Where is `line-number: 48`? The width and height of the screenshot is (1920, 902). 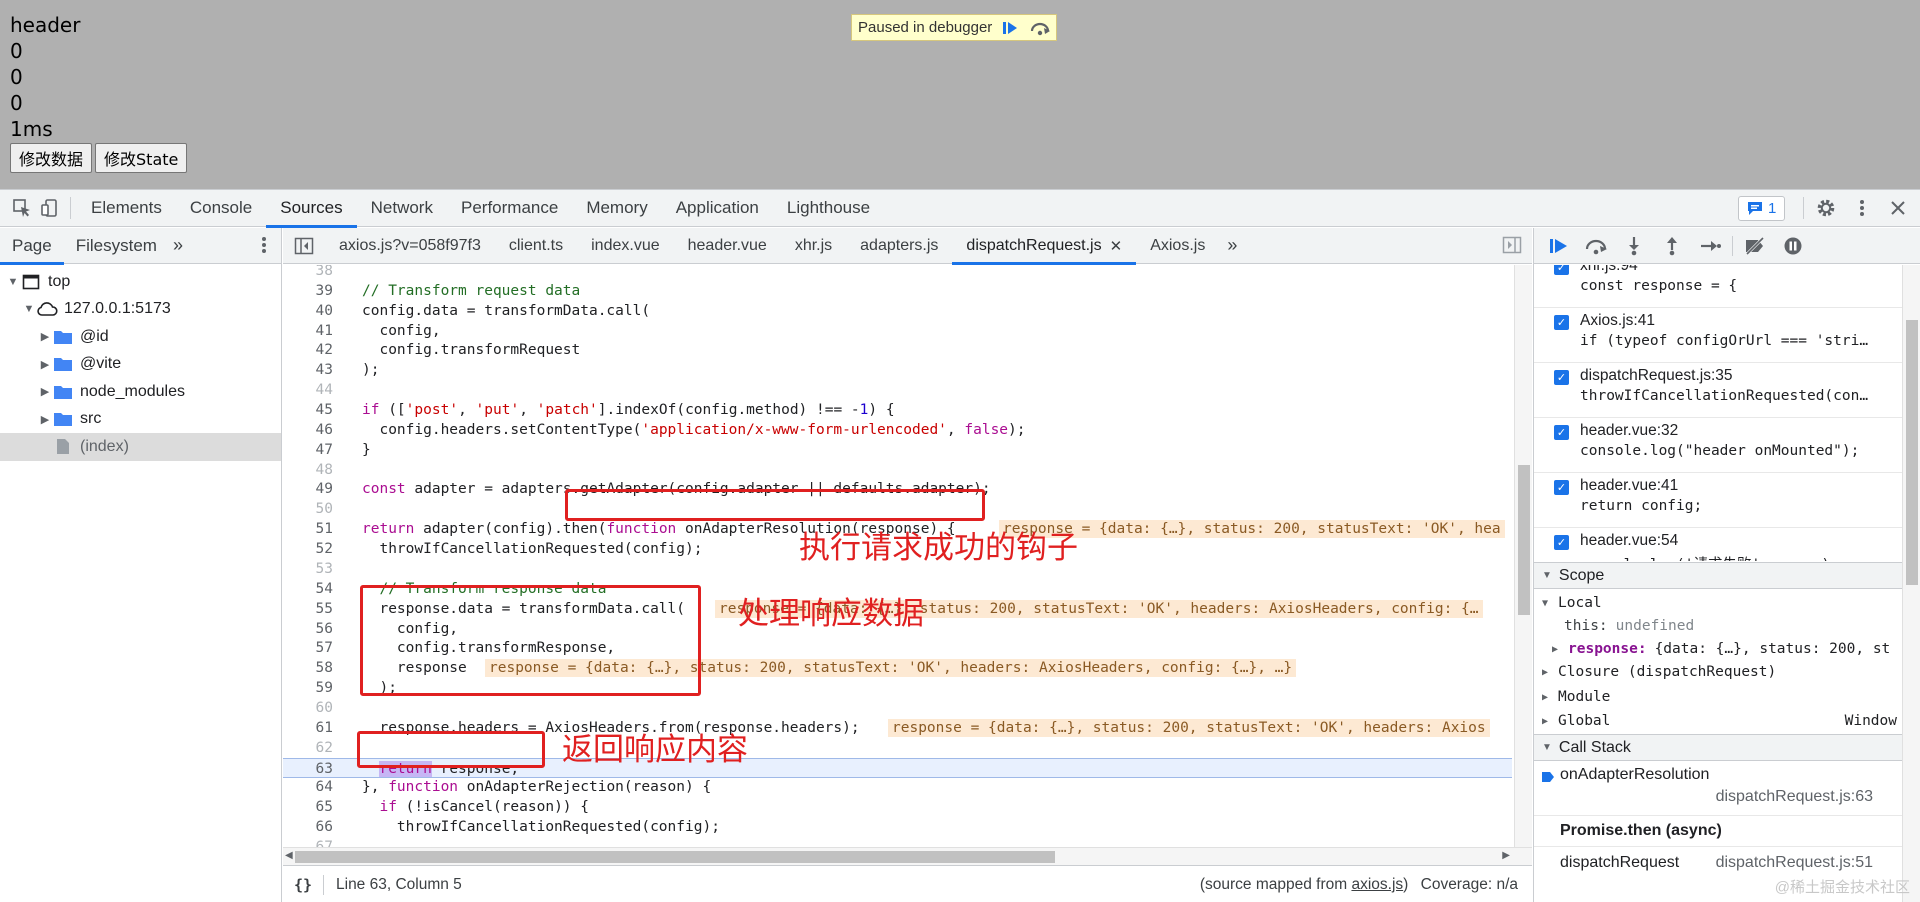
line-number: 48 is located at coordinates (308, 470).